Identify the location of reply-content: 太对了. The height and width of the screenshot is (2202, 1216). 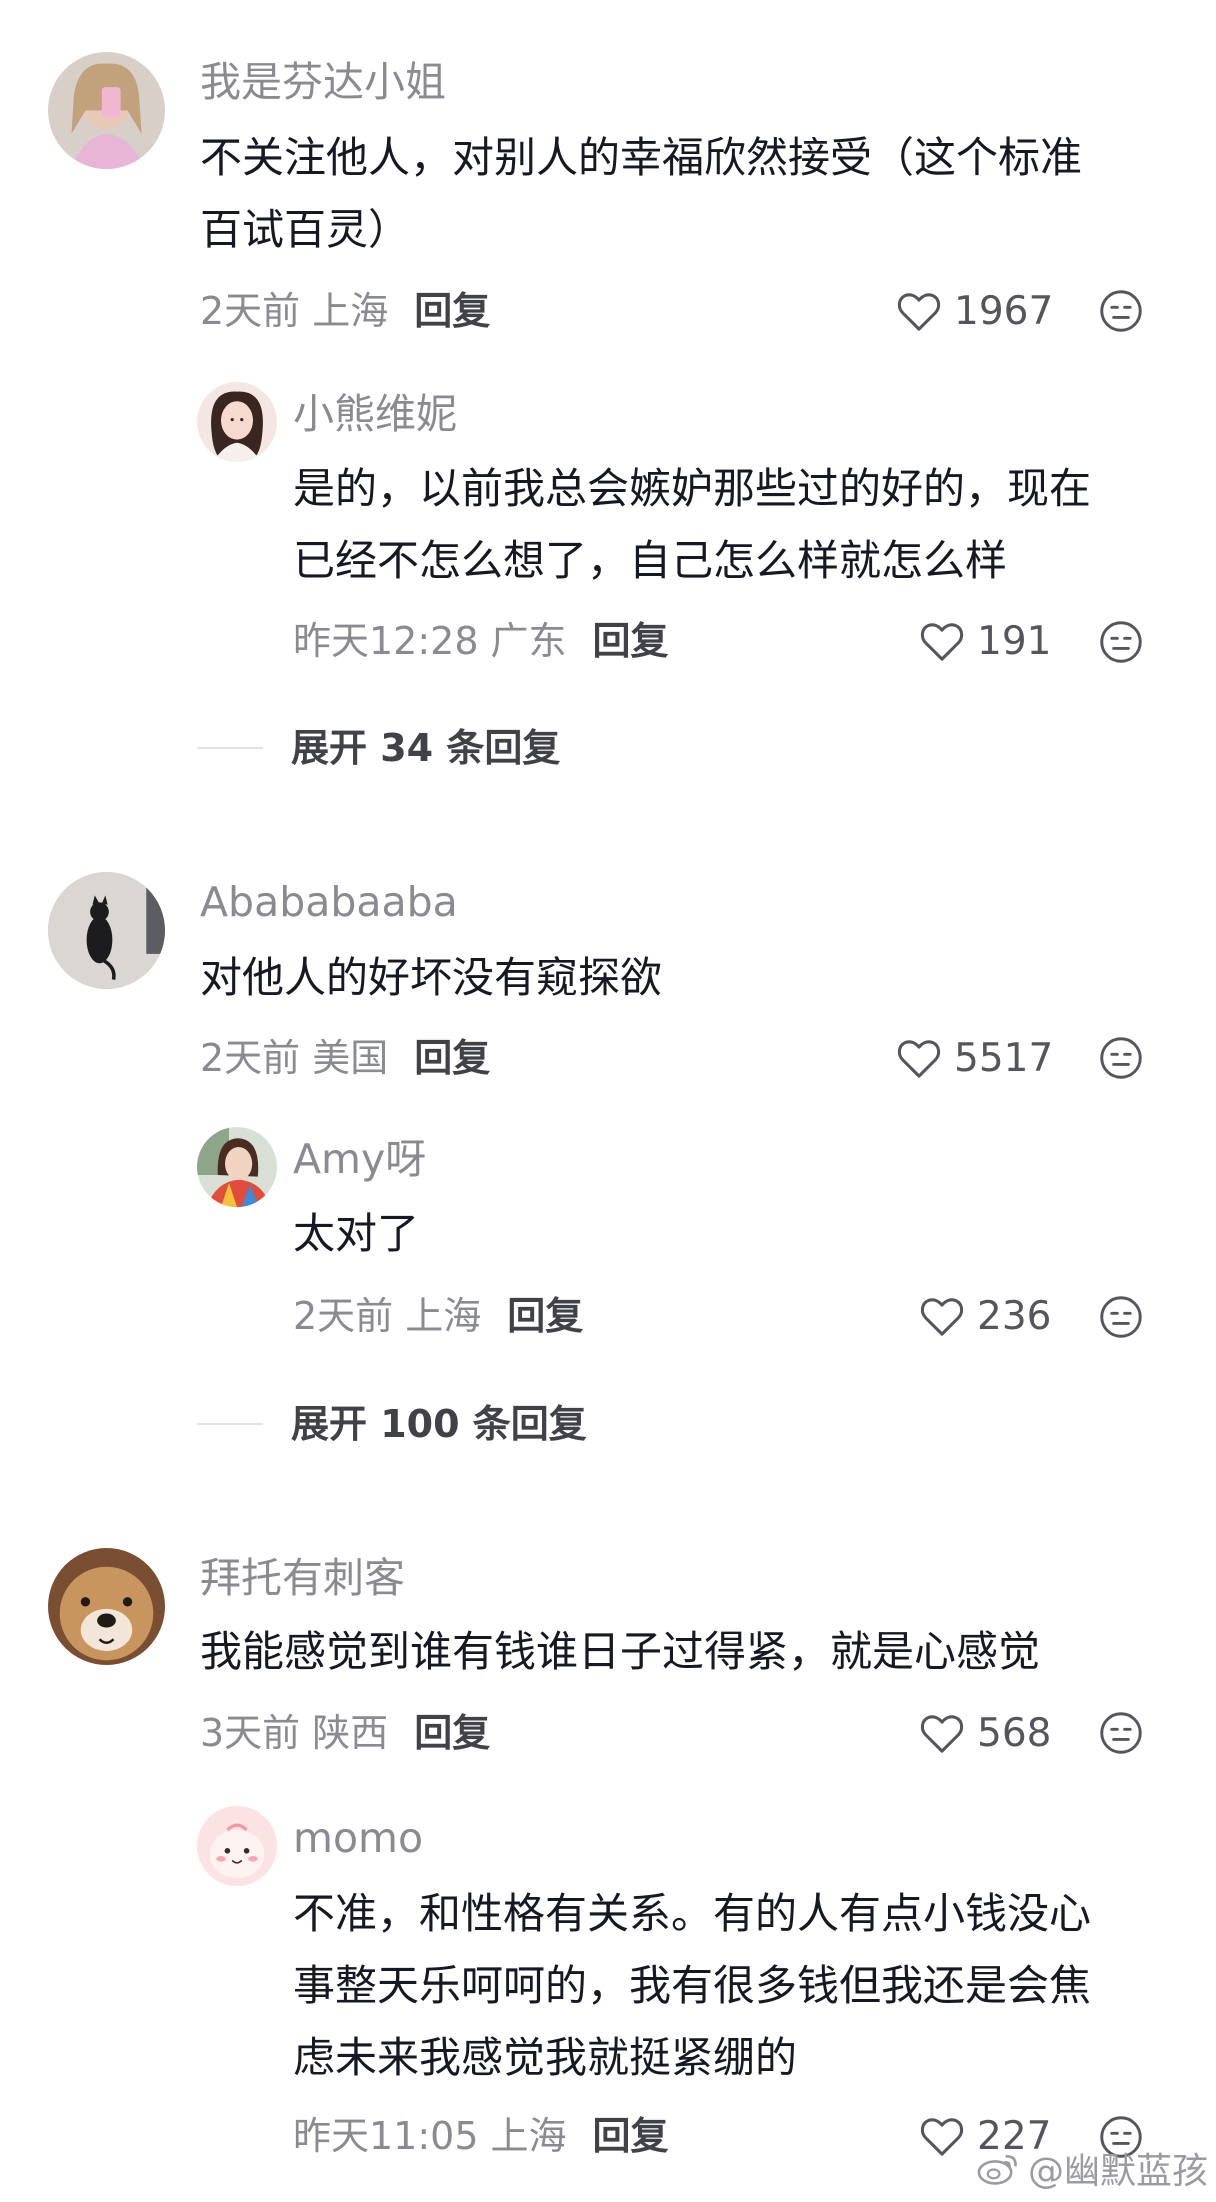
(733, 1234).